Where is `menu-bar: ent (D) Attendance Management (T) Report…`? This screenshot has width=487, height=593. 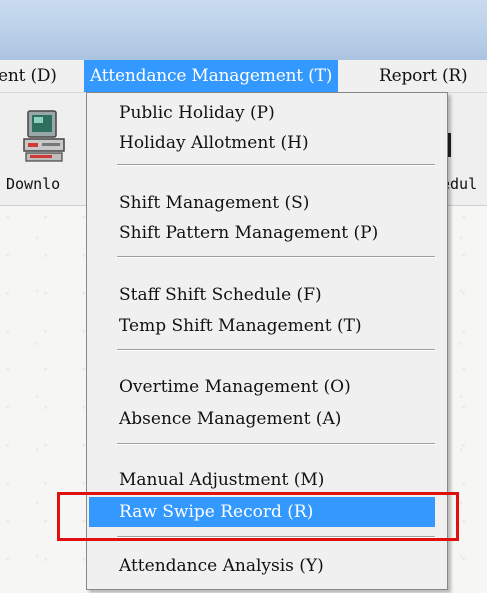 menu-bar: ent (D) Attendance Management (T) Report… is located at coordinates (243, 76).